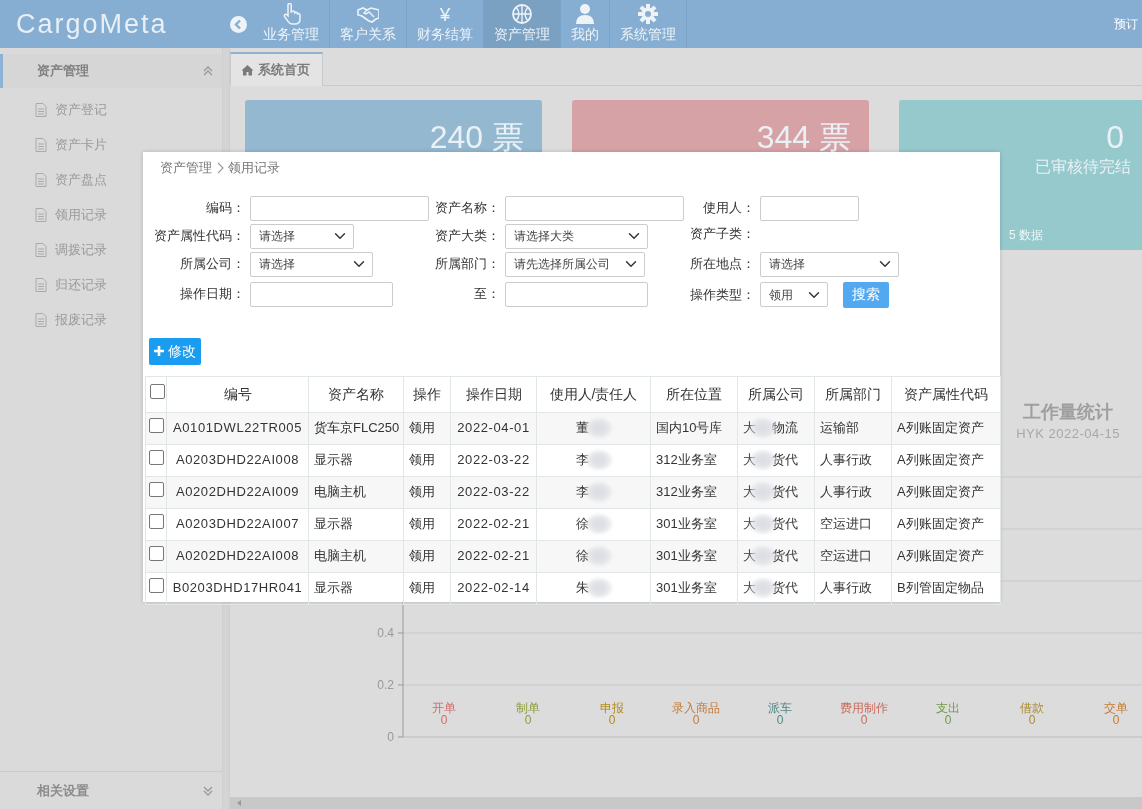 The width and height of the screenshot is (1142, 809). Describe the element at coordinates (853, 428) in the screenshot. I see `table-cell: 运输部` at that location.